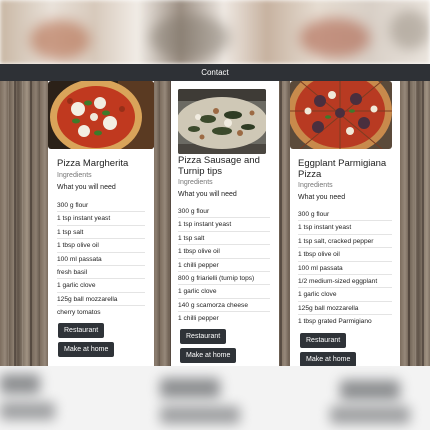  I want to click on ingredient-item: 140 g scamorza cheese, so click(224, 306).